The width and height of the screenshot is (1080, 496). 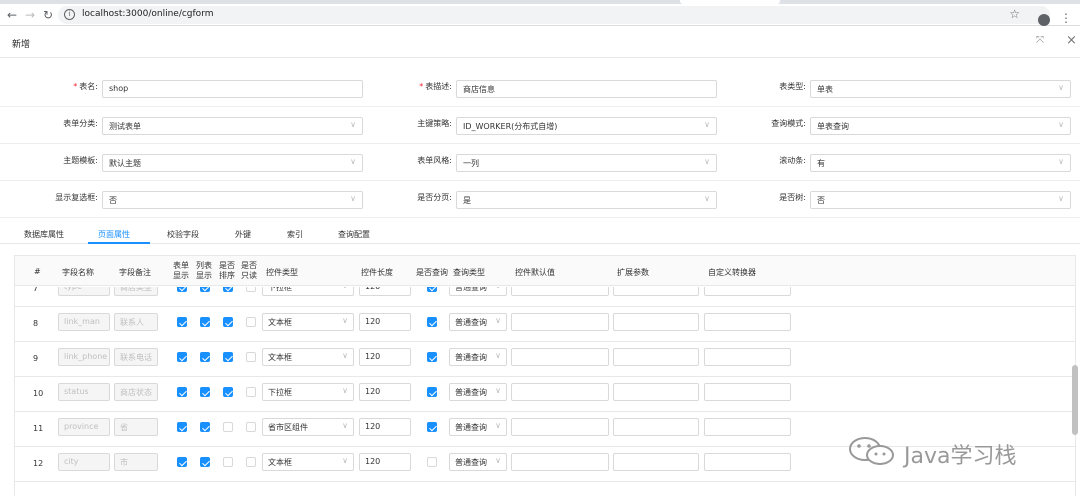 I want to click on tab-3: 外键, so click(x=243, y=234).